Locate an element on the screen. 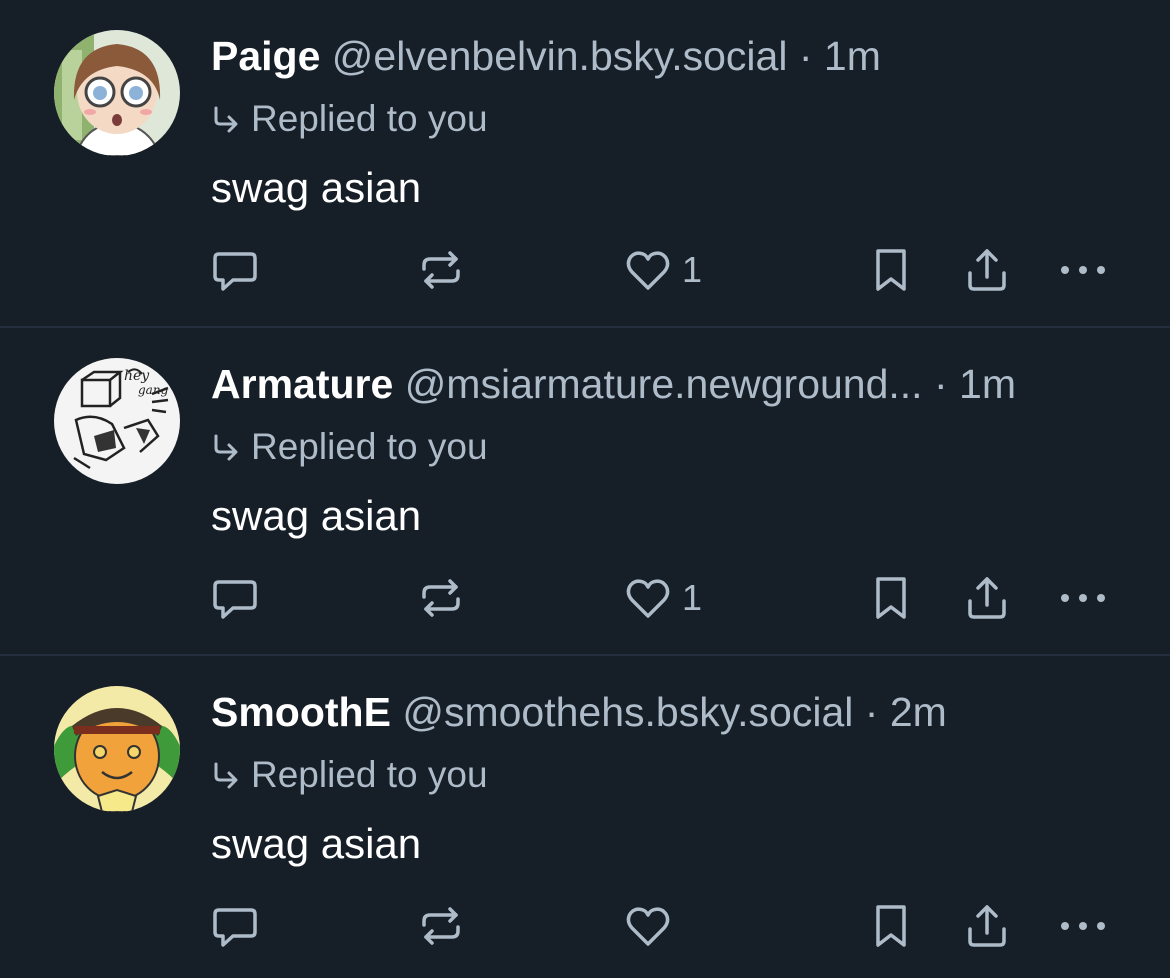 This screenshot has width=1170, height=978. post-header: Paige @elvenbelvin.bsky.social · 1m is located at coordinates (546, 56).